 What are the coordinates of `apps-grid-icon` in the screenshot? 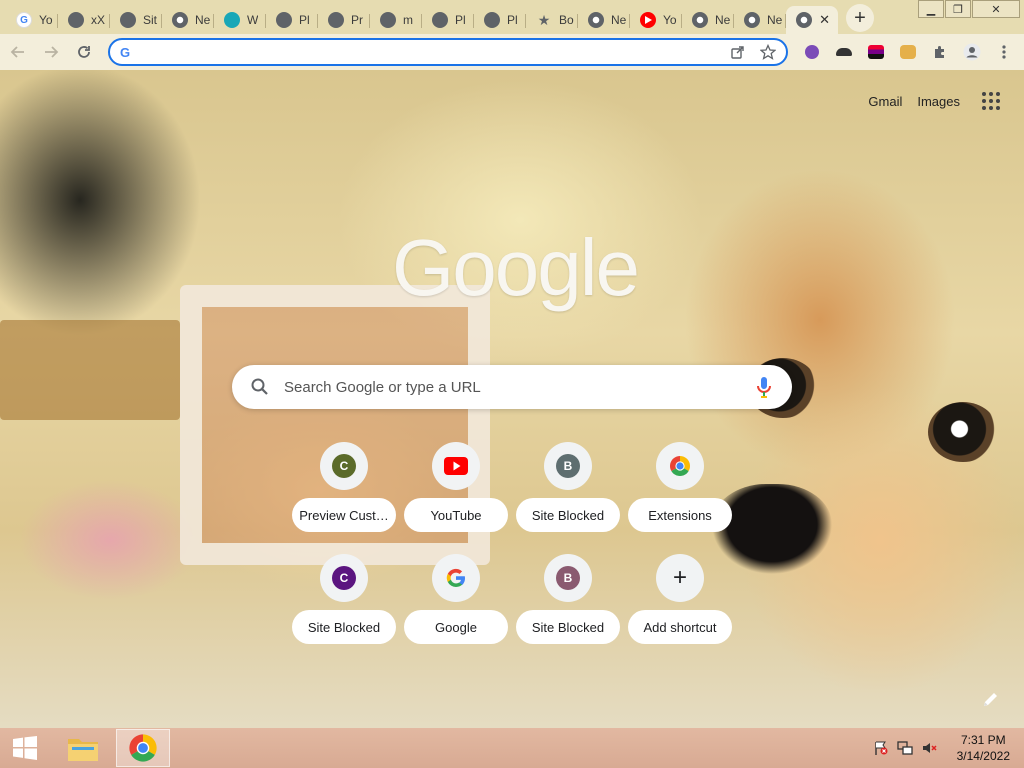 It's located at (991, 101).